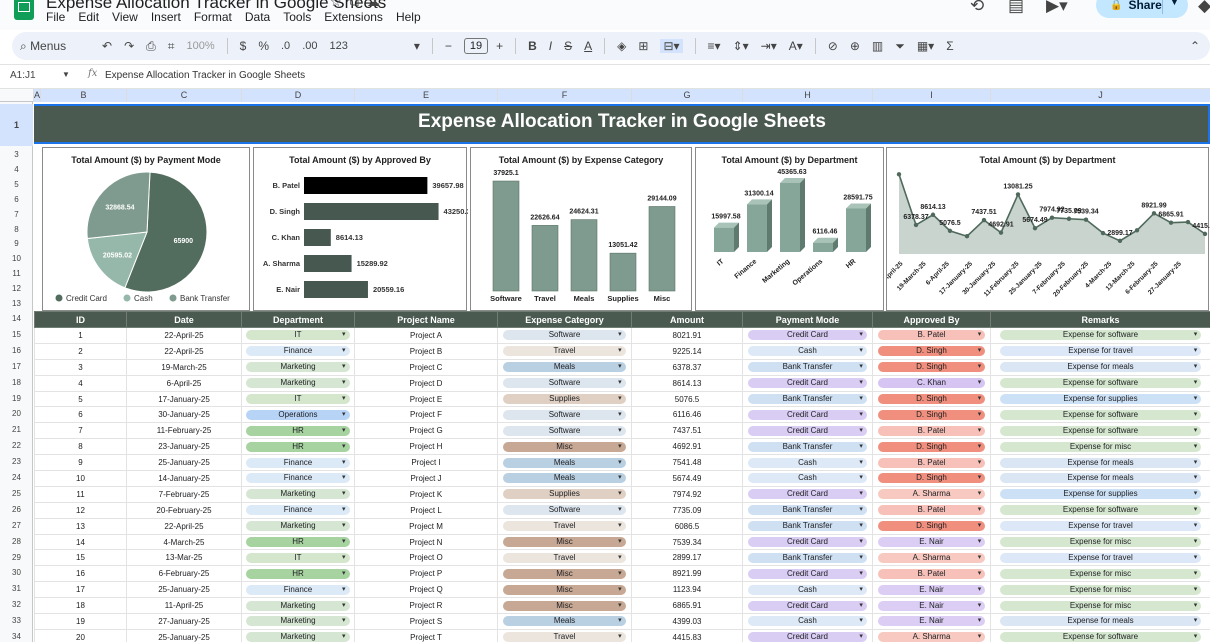  I want to click on table-cell: 5, so click(80, 399).